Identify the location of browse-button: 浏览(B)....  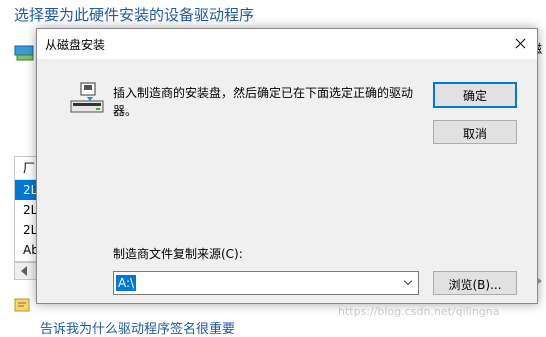
(475, 283).